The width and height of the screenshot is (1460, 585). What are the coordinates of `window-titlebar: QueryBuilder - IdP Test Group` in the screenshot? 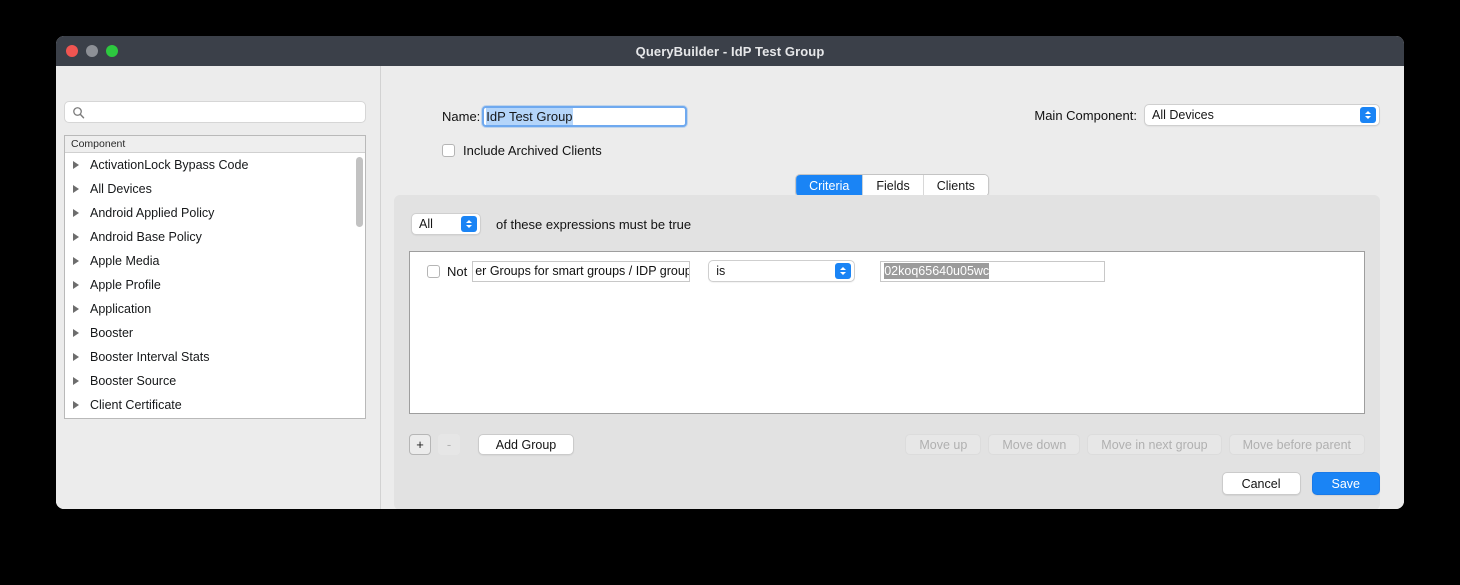 It's located at (730, 51).